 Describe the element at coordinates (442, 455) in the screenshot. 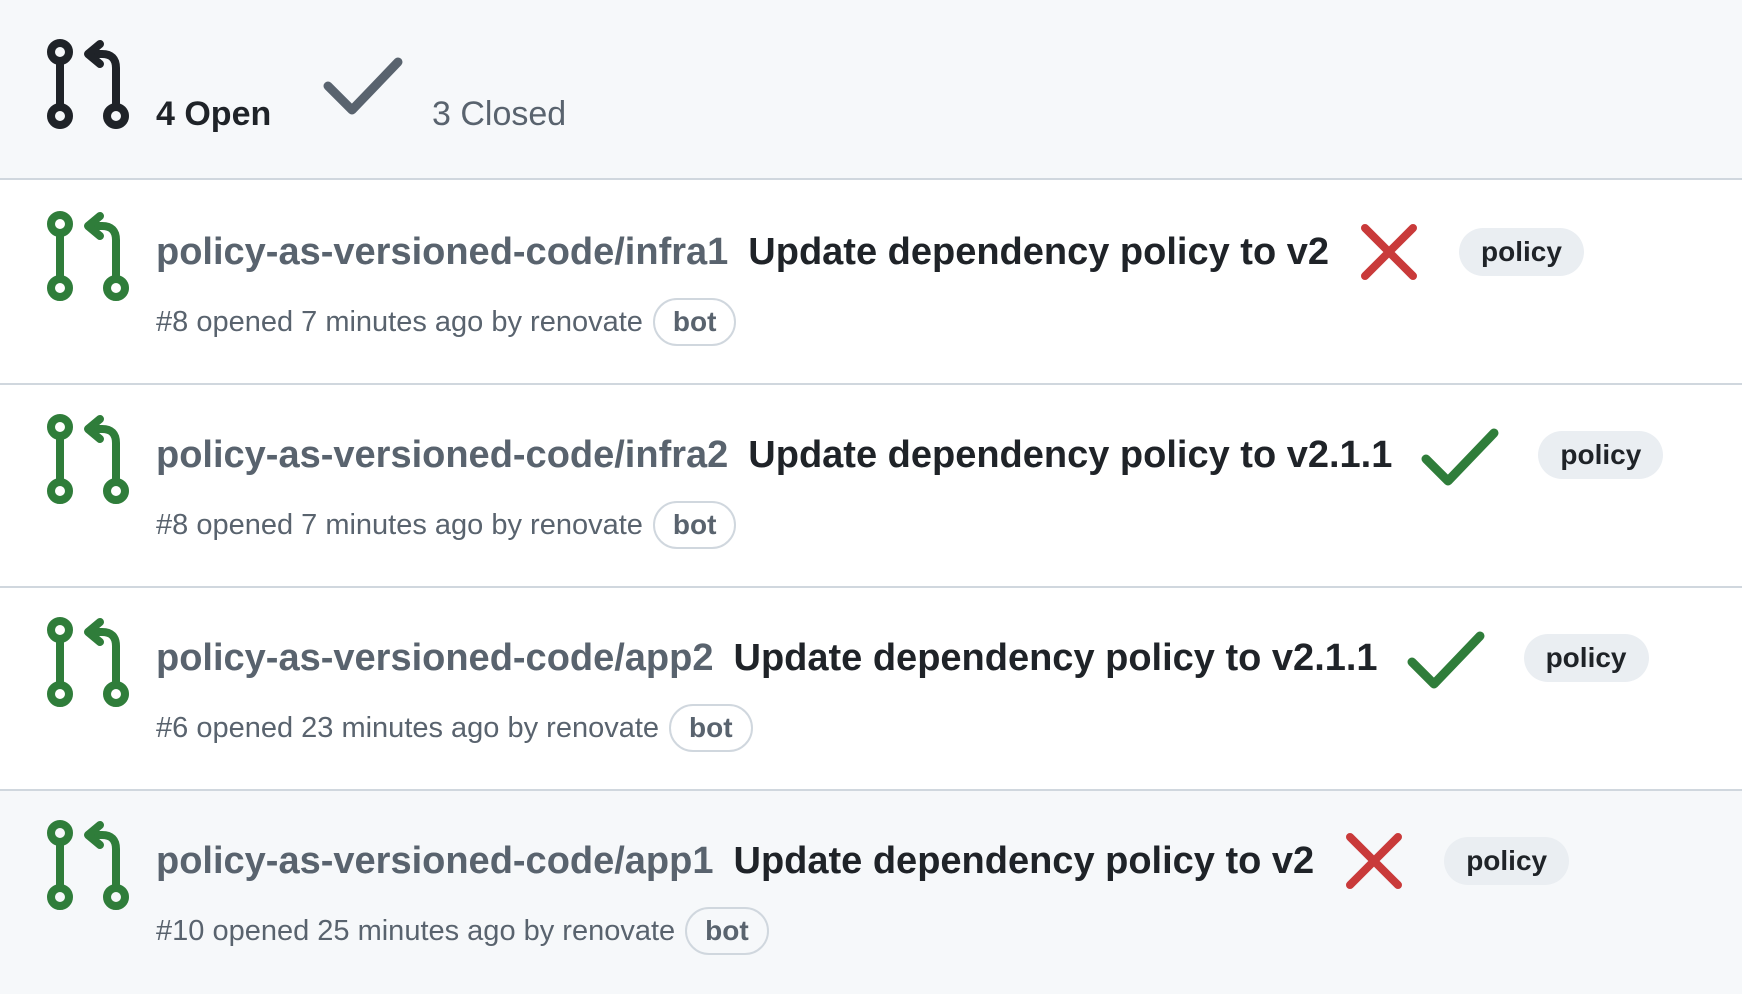

I see `repository-link: policy-as-versioned-code/infra2` at that location.